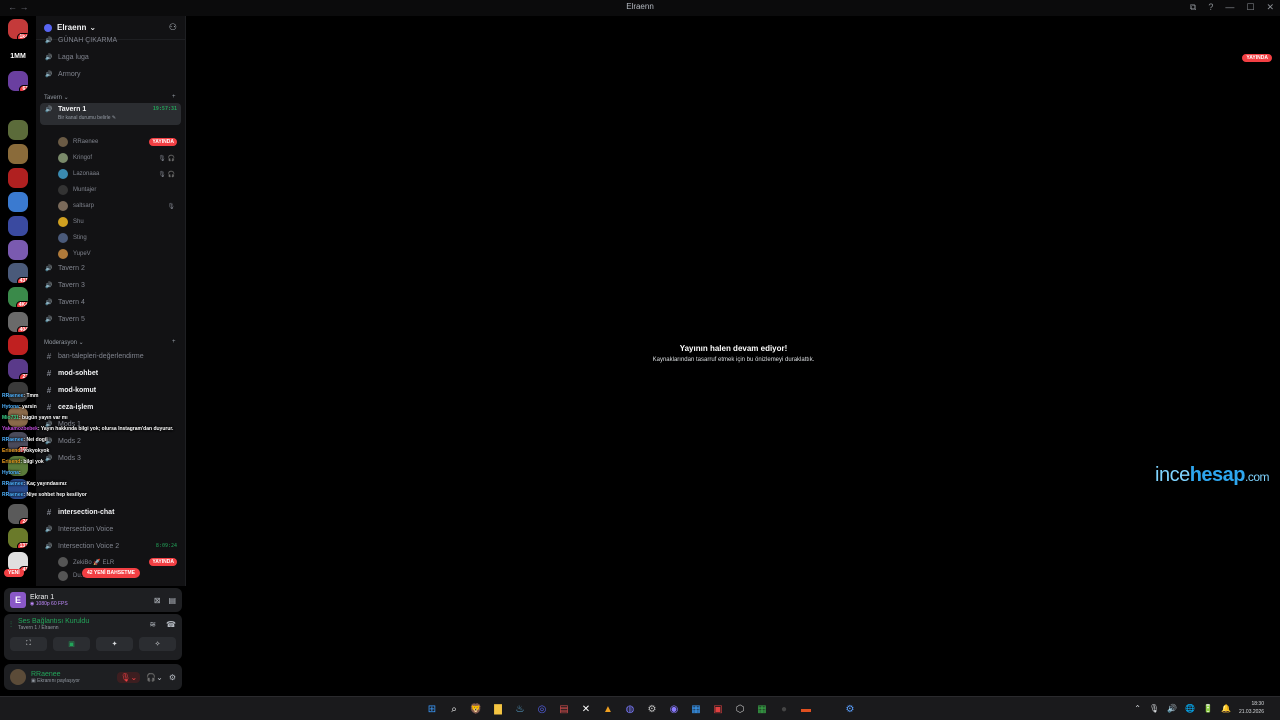  I want to click on channel-item: # intersection-chat, so click(110, 512).